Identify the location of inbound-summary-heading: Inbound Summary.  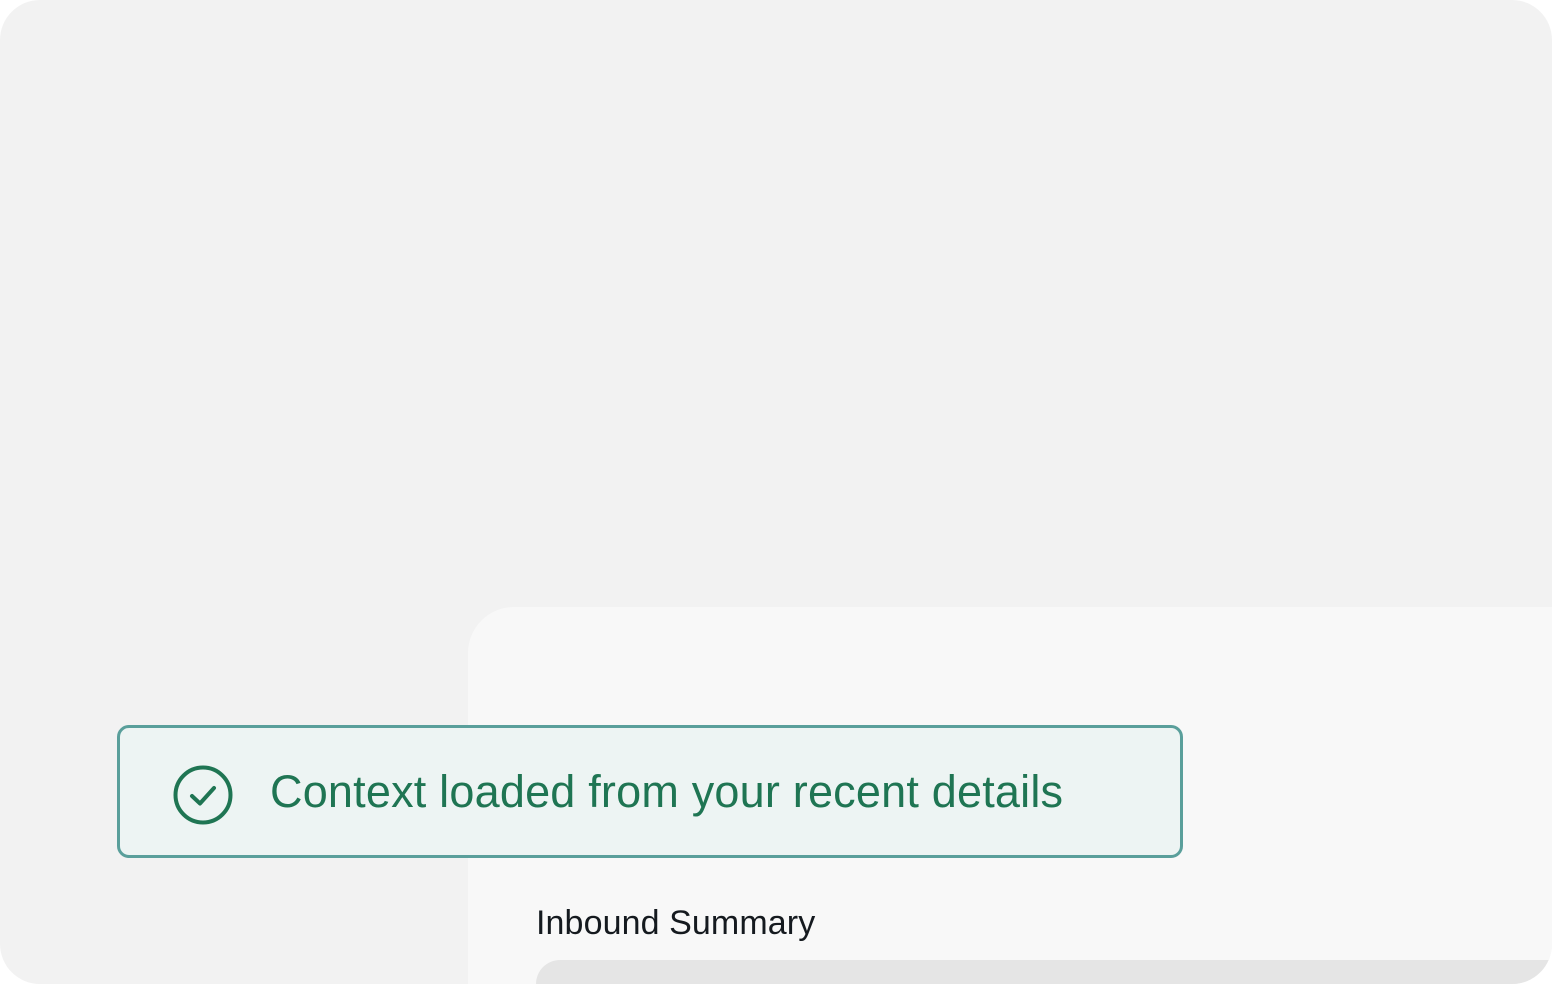
(676, 923).